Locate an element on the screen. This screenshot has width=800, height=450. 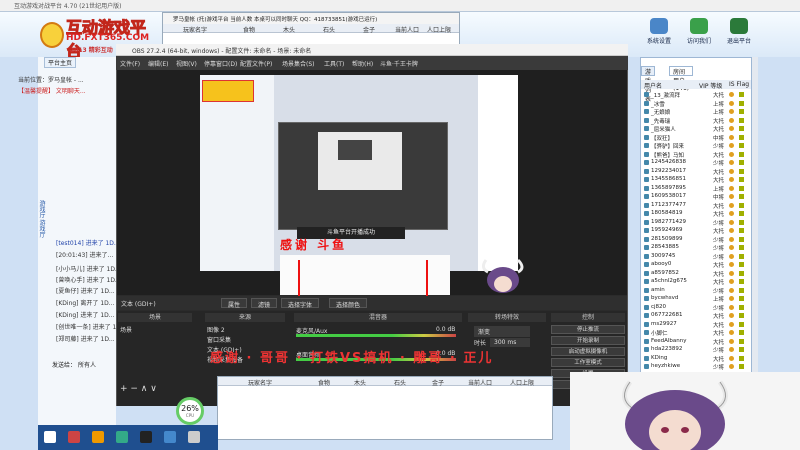
menu-view: 视图(V) is located at coordinates (186, 63).